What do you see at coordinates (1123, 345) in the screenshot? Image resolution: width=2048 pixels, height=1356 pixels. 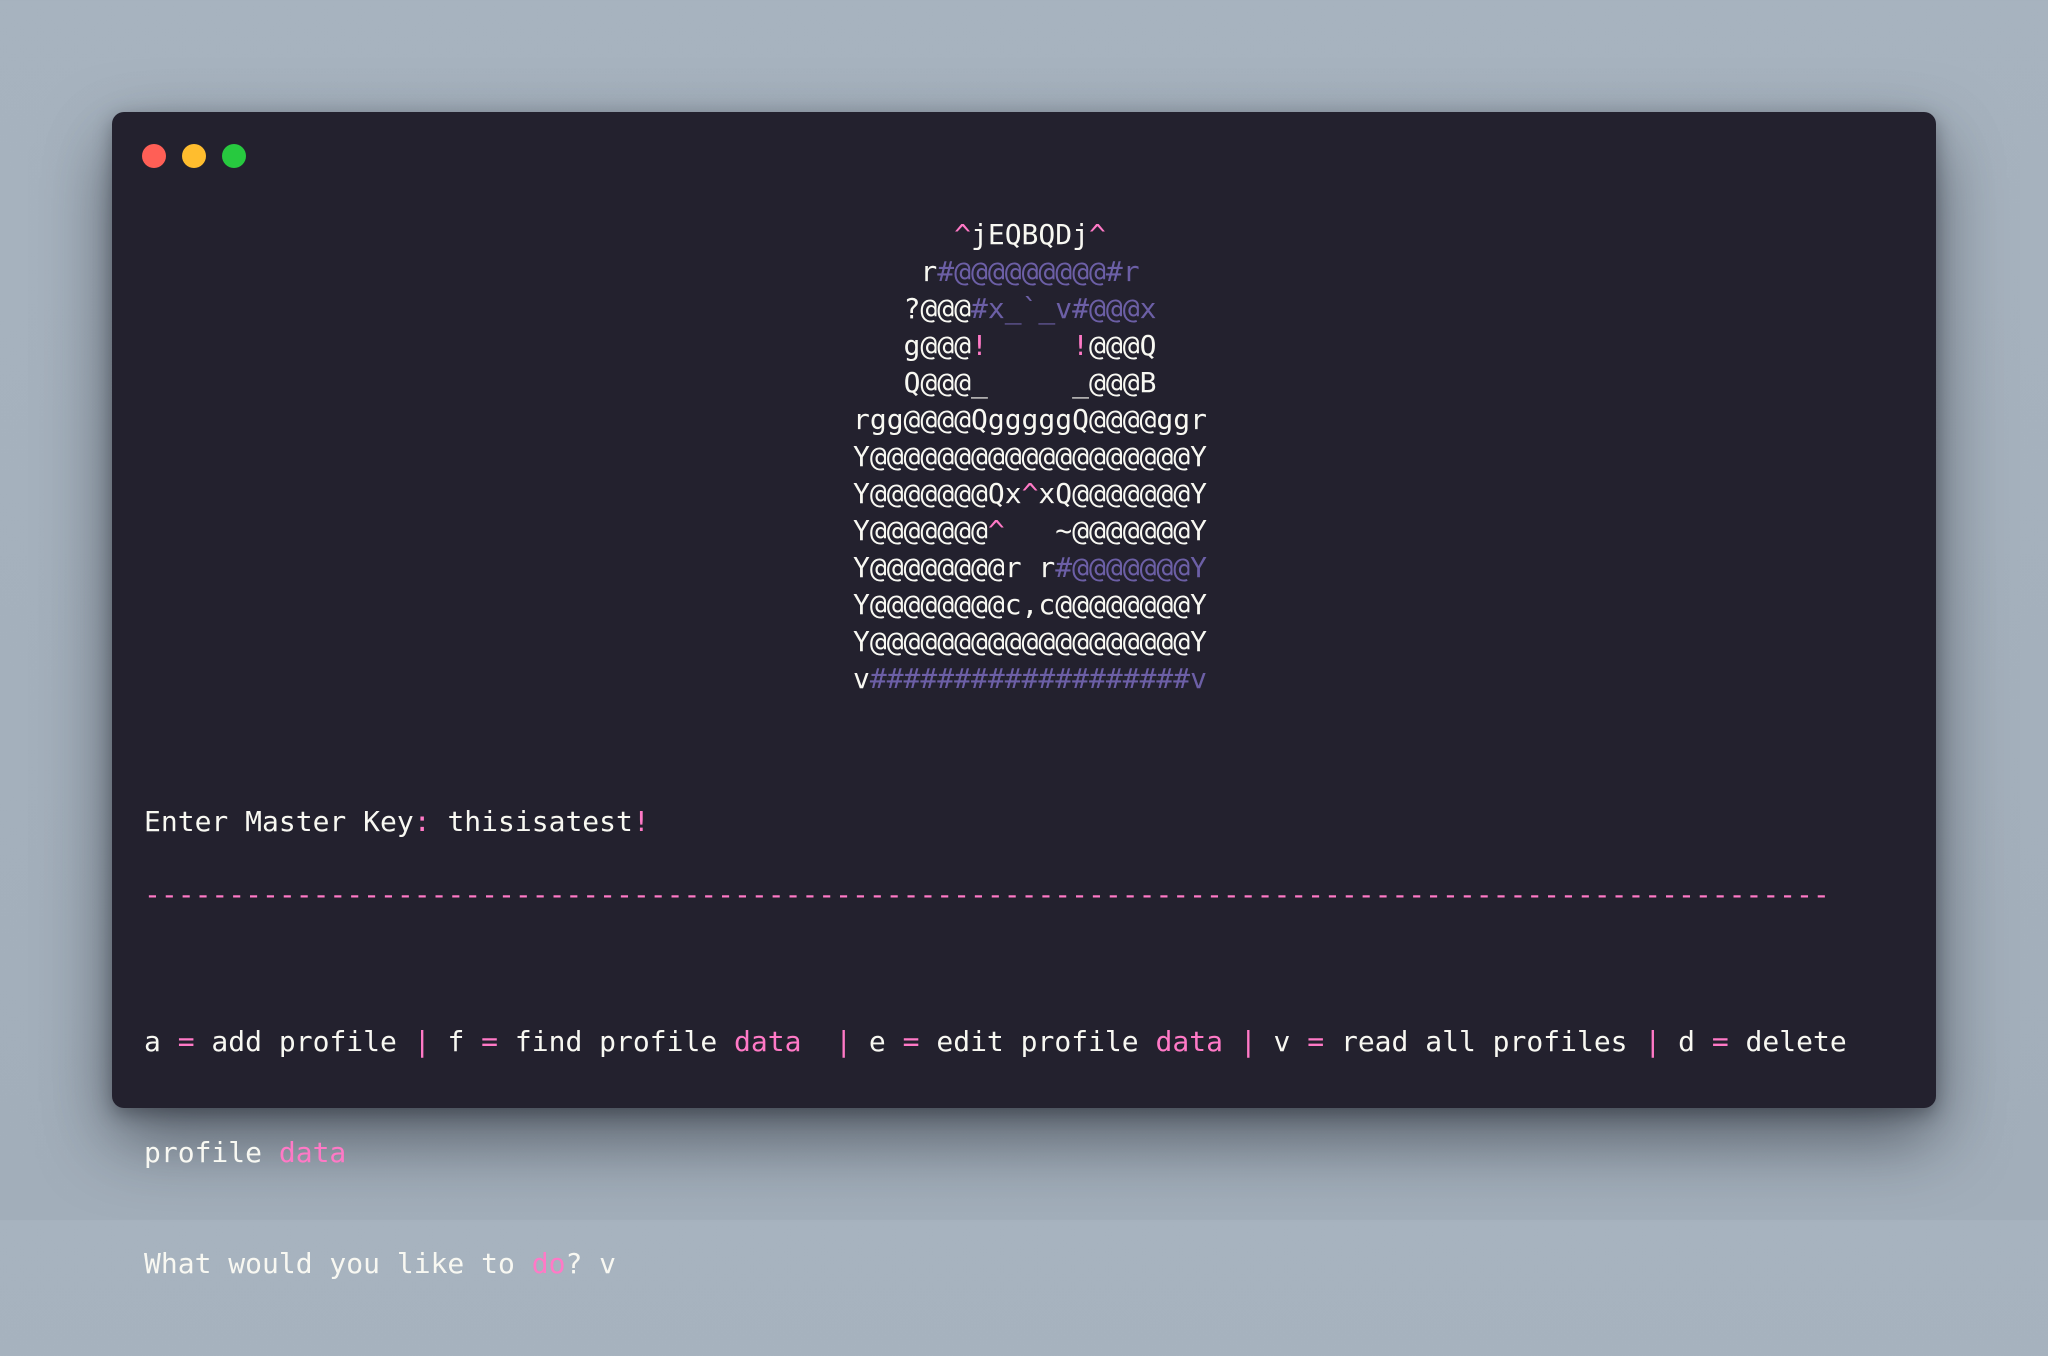 I see `ascii-art-segment: @@@Q` at bounding box center [1123, 345].